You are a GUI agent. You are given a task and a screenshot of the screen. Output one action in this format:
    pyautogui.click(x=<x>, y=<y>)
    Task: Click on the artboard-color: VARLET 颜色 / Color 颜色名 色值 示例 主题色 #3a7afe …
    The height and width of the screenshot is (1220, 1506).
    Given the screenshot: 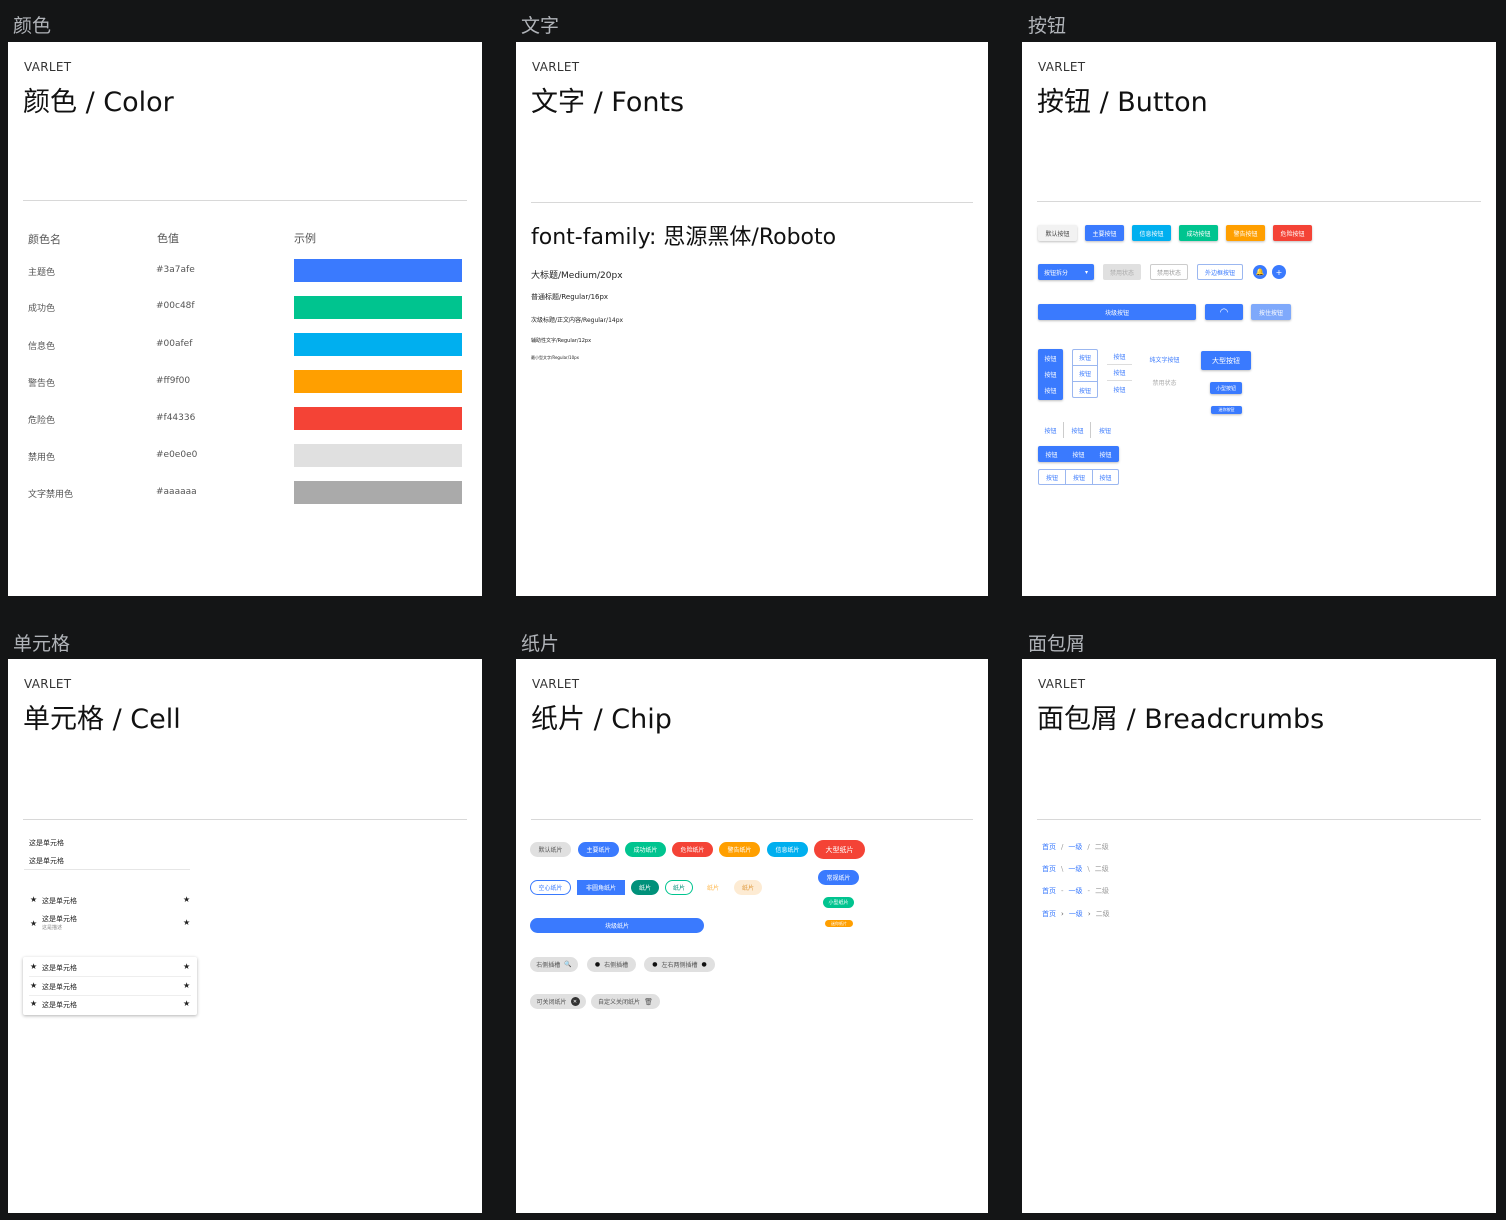 What is the action you would take?
    pyautogui.click(x=245, y=319)
    